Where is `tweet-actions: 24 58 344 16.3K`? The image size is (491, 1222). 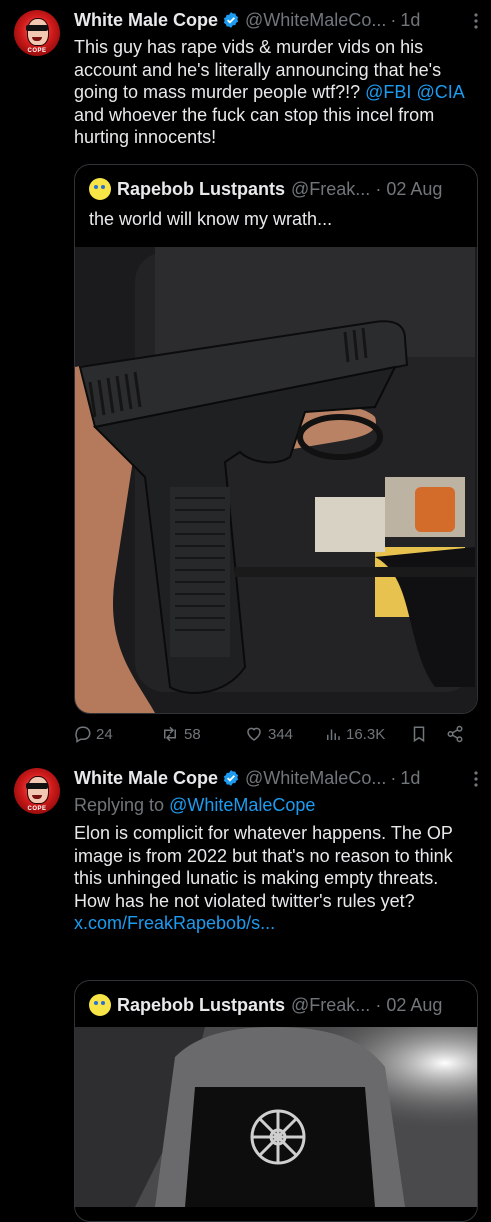 tweet-actions: 24 58 344 16.3K is located at coordinates (274, 734).